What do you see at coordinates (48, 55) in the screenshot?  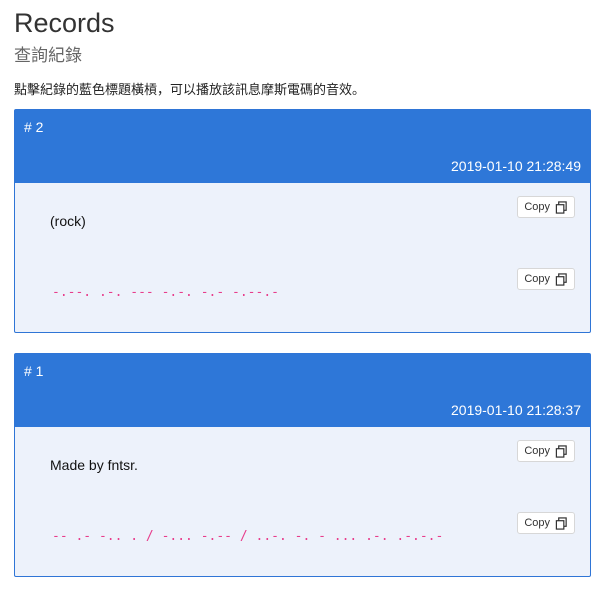 I see `page-subtitle: 查詢紀錄` at bounding box center [48, 55].